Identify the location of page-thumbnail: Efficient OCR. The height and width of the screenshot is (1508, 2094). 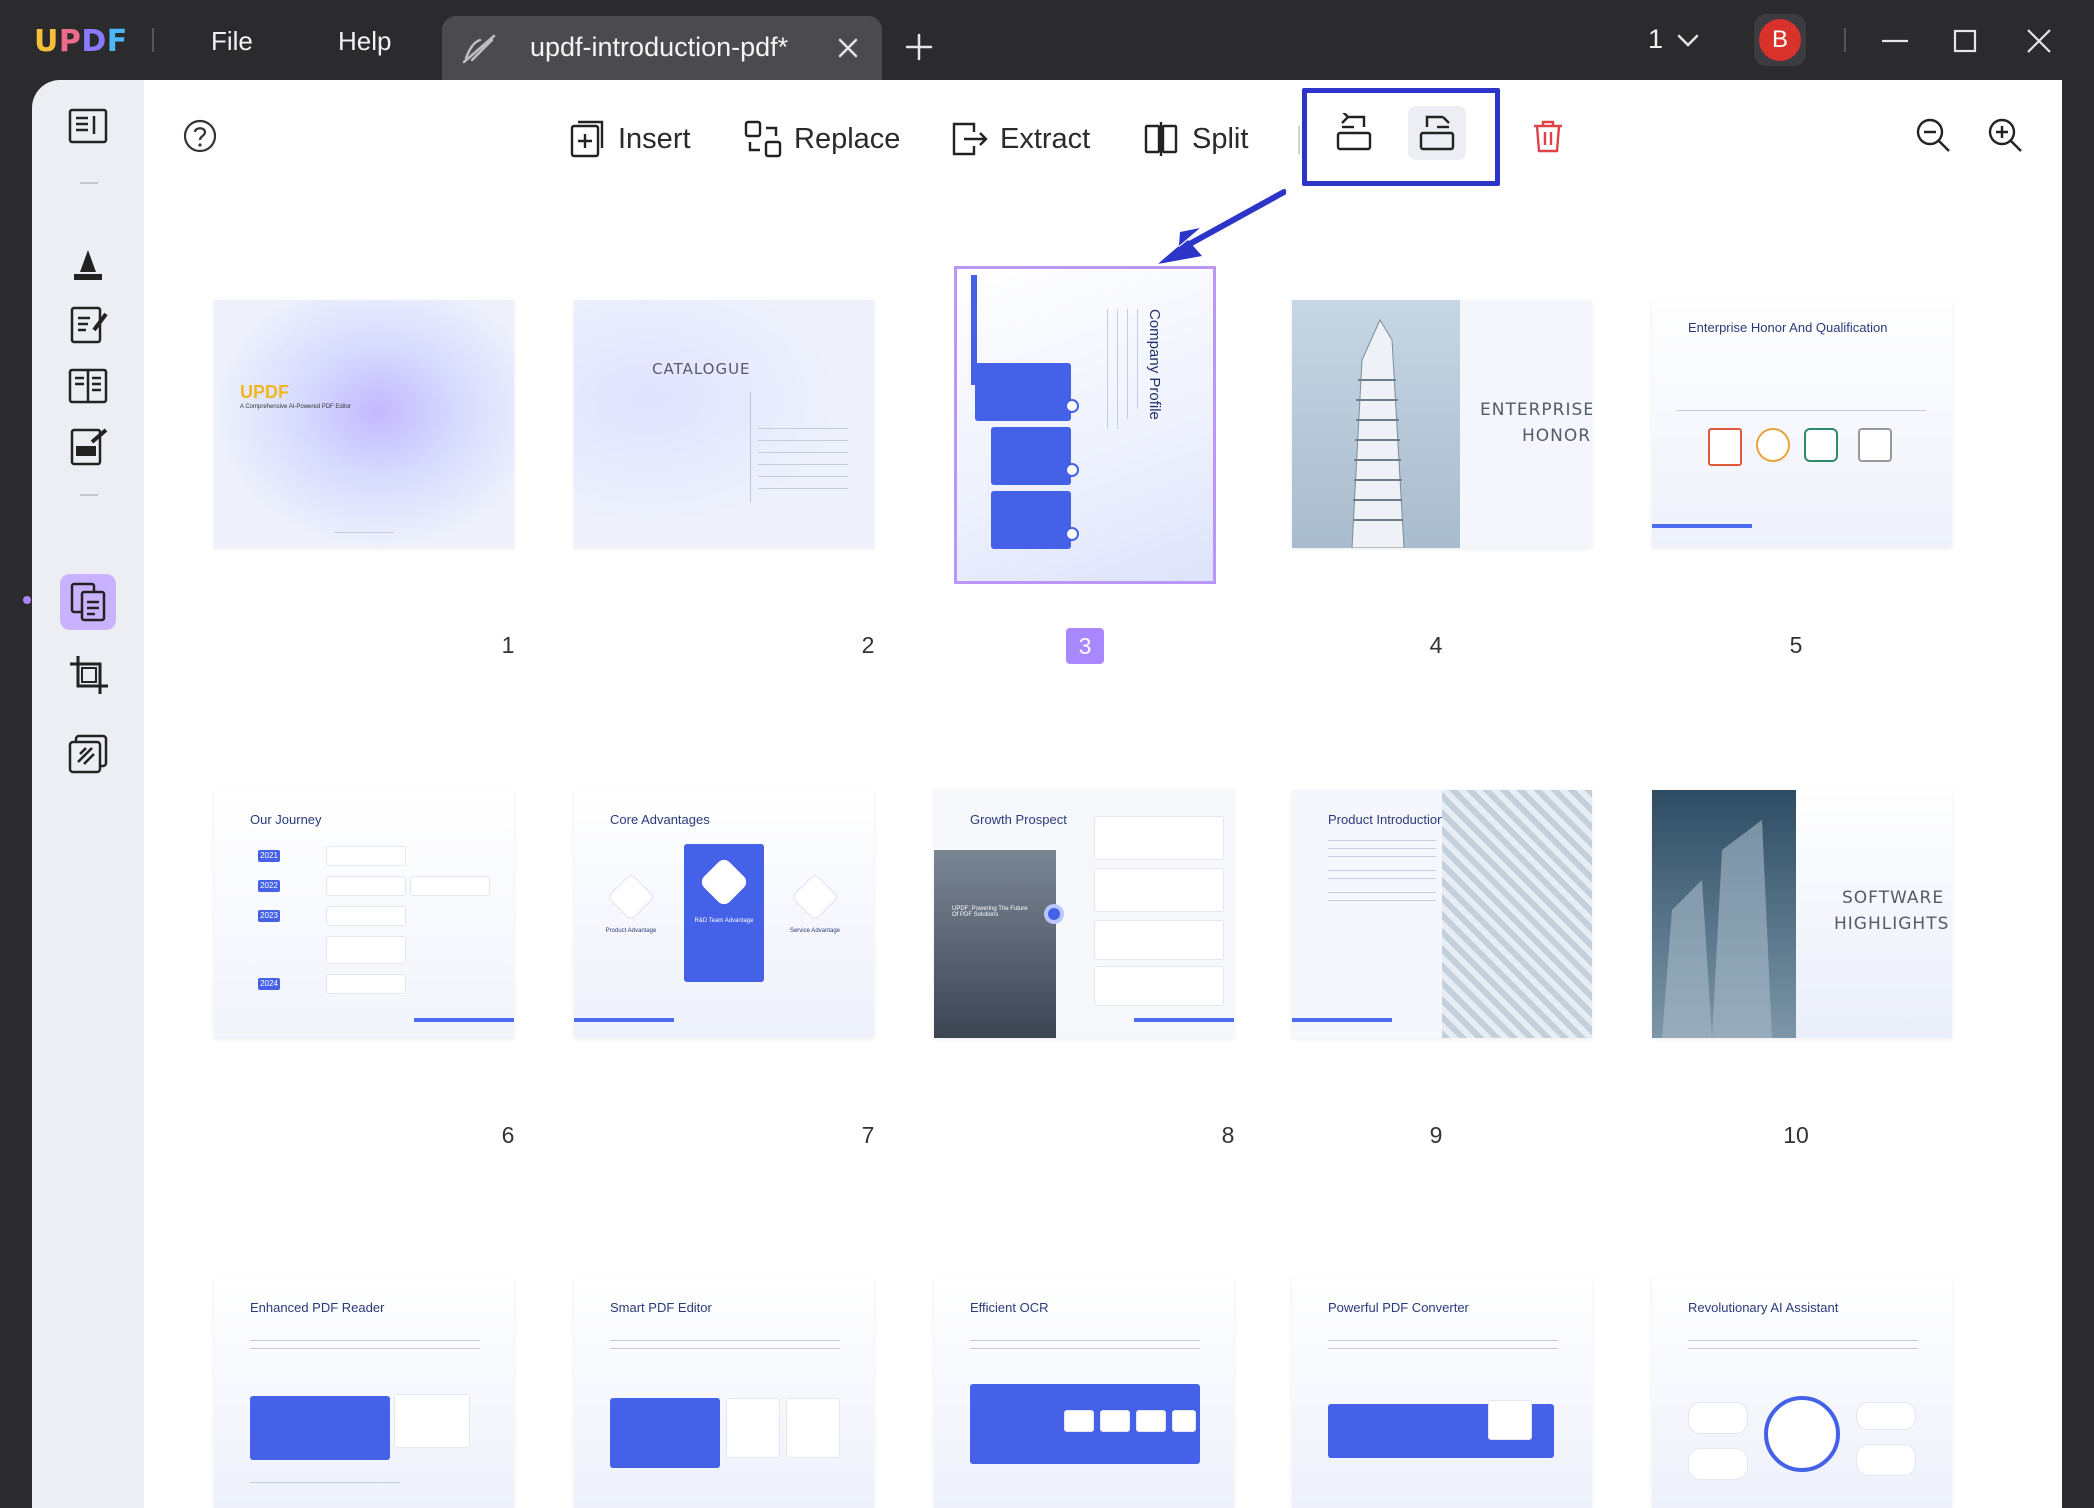
(1084, 1393).